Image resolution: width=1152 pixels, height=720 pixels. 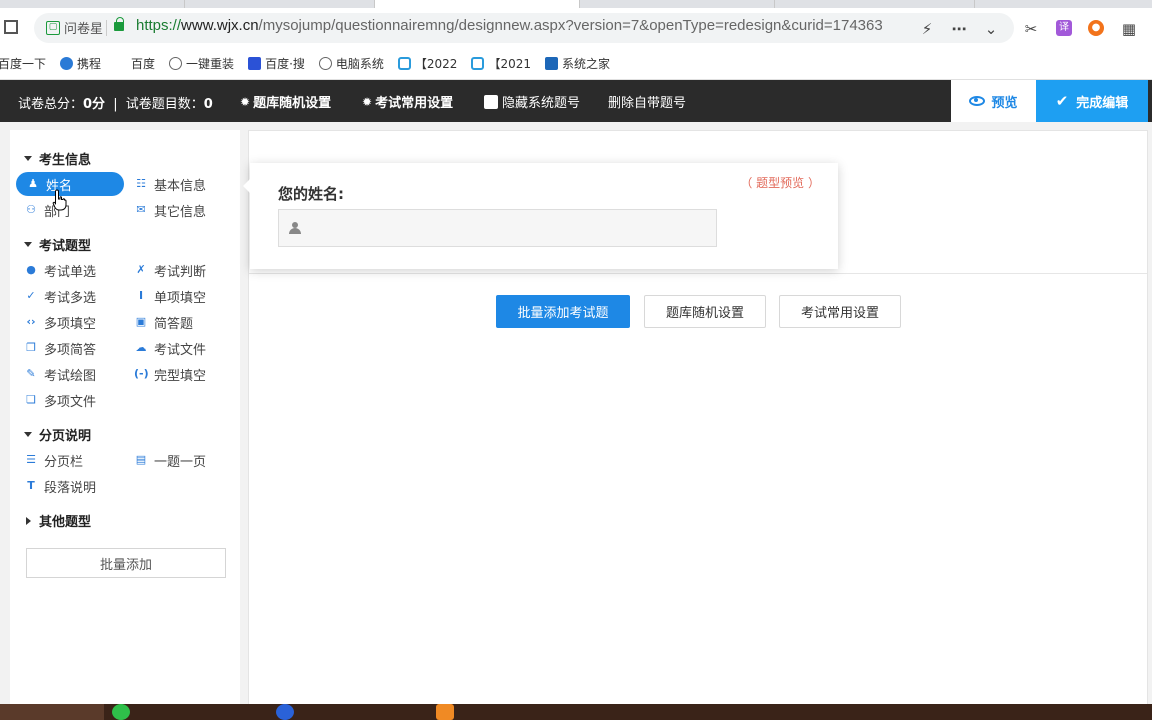 I want to click on sidebar-item-paragraph: T 段落说明, so click(x=60, y=486).